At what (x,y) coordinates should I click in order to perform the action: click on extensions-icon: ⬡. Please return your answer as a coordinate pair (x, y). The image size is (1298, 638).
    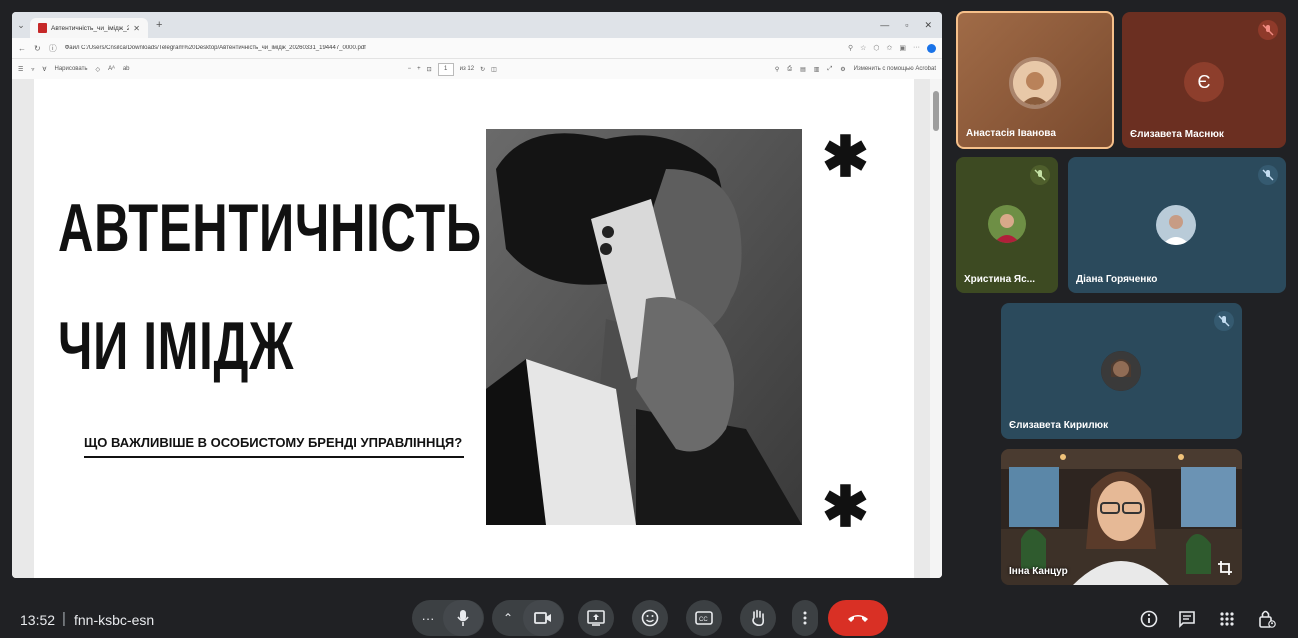
    Looking at the image, I should click on (876, 48).